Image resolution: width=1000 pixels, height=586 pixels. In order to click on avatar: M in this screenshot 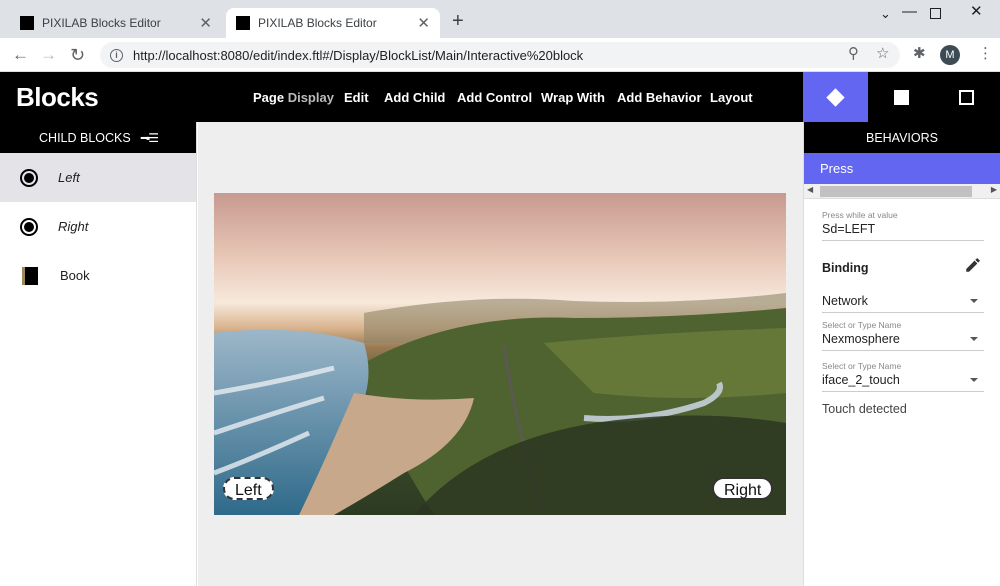, I will do `click(950, 55)`.